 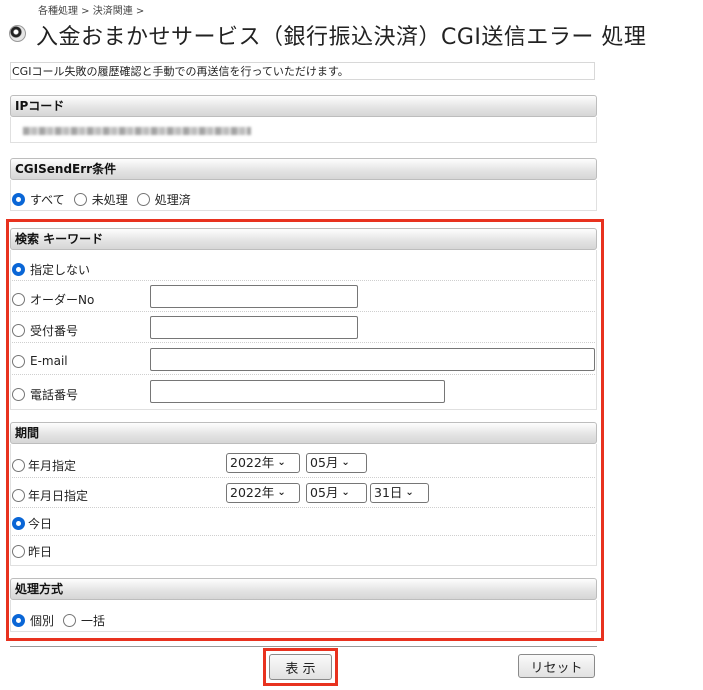 What do you see at coordinates (109, 200) in the screenshot?
I see `cgi-label-unprocessed: 未処理` at bounding box center [109, 200].